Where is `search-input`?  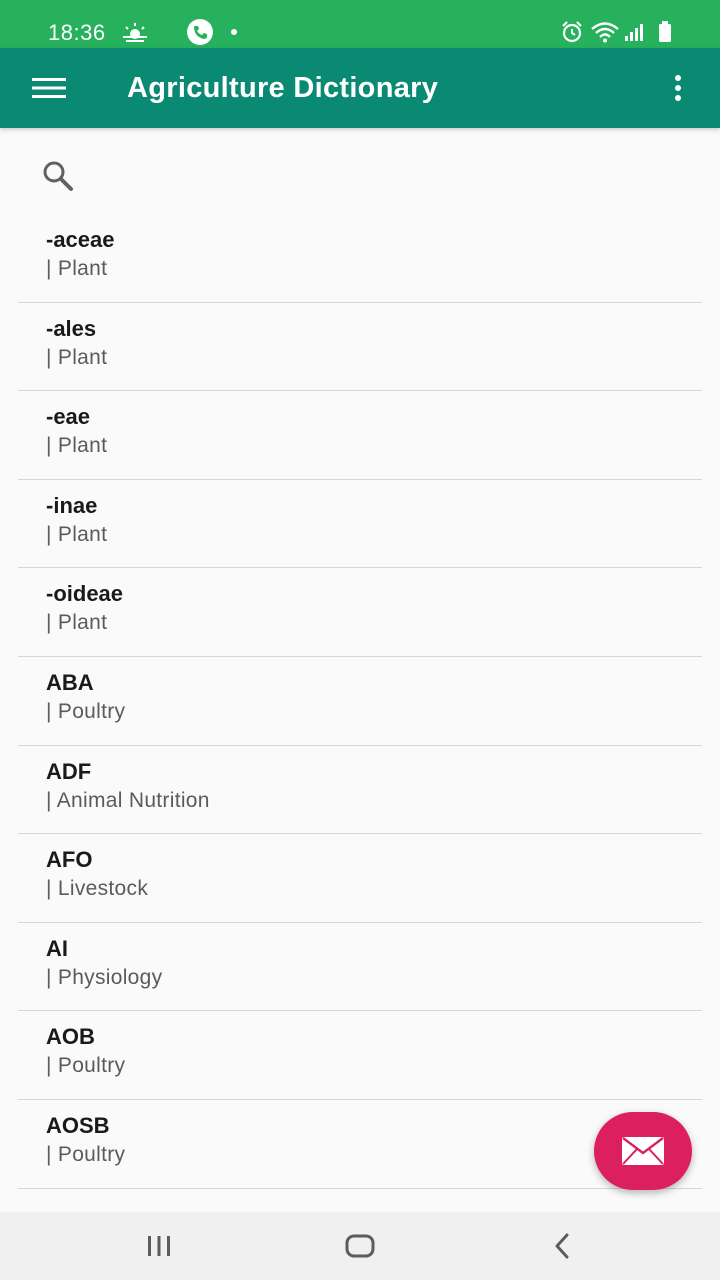
search-input is located at coordinates (390, 175).